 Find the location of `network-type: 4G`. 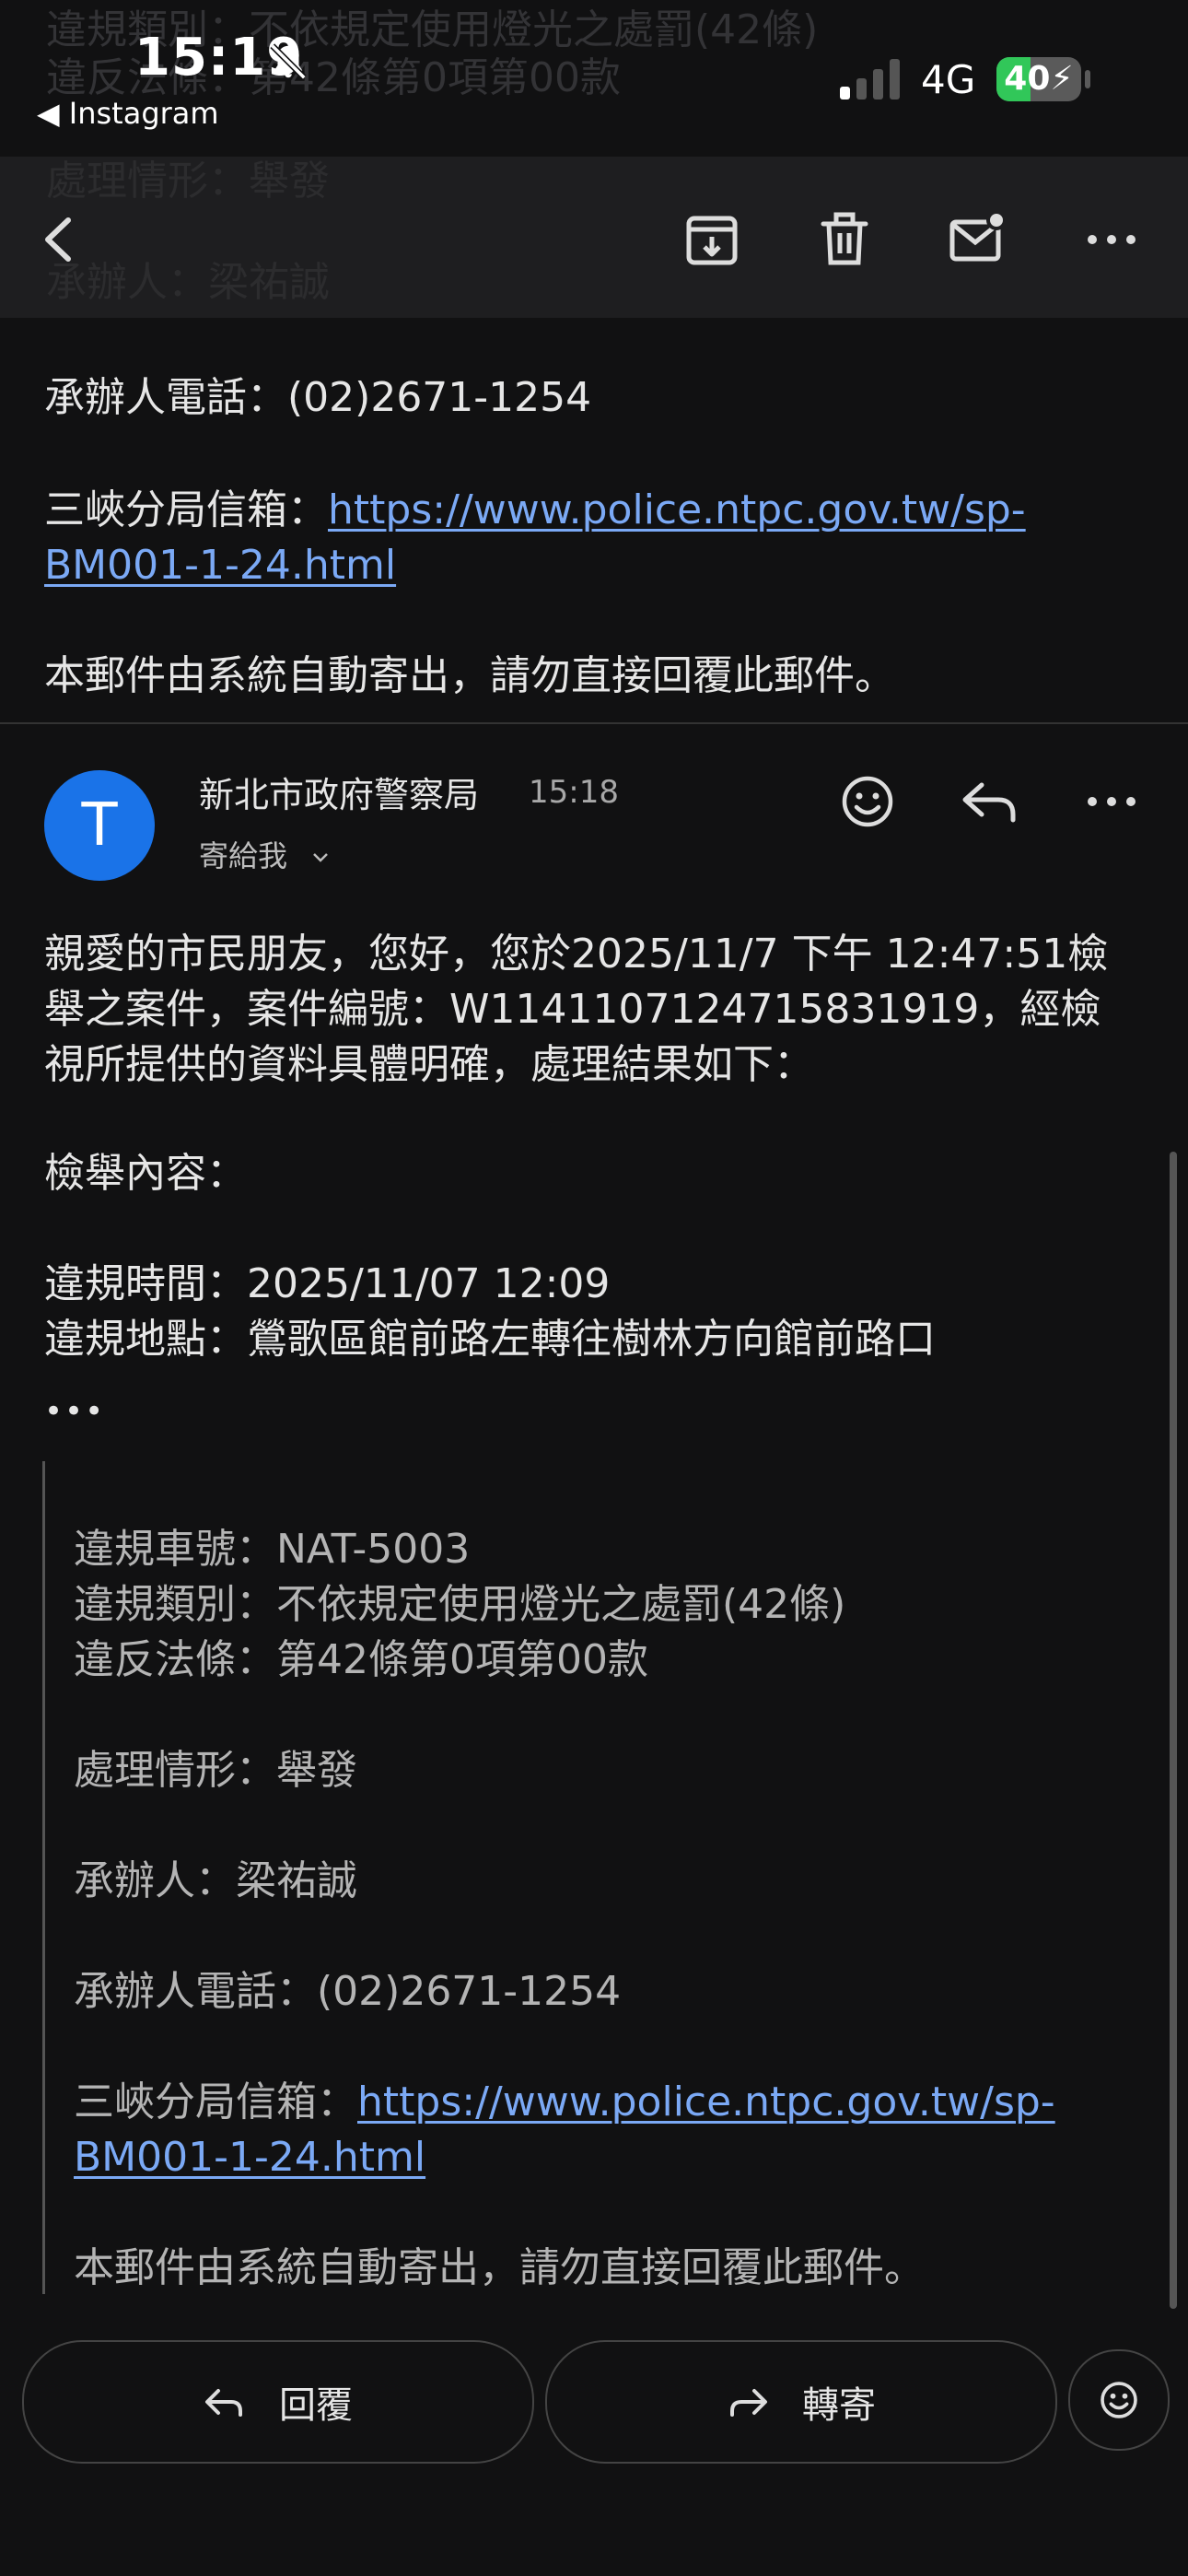

network-type: 4G is located at coordinates (948, 79).